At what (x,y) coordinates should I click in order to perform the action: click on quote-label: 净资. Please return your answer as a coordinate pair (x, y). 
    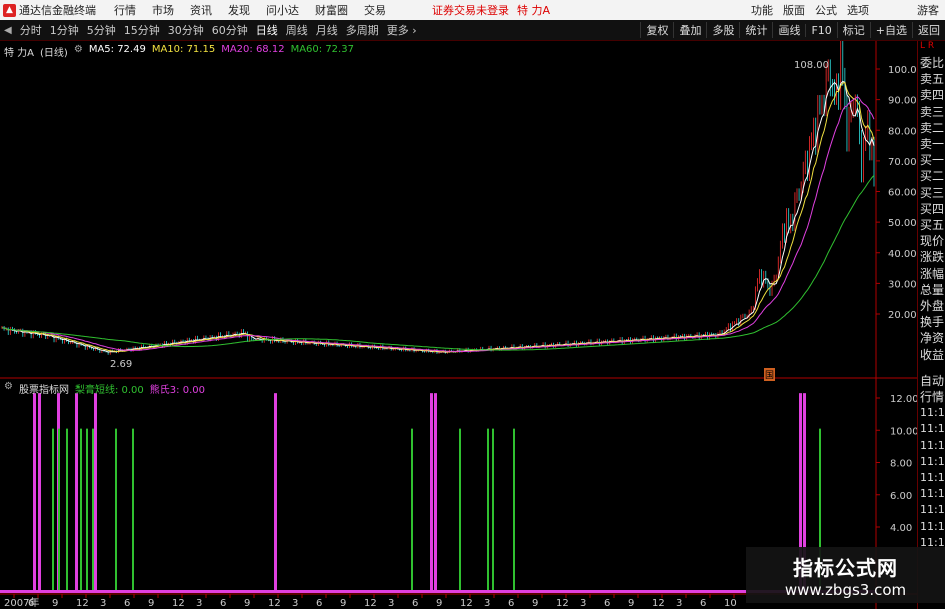
    Looking at the image, I should click on (932, 338).